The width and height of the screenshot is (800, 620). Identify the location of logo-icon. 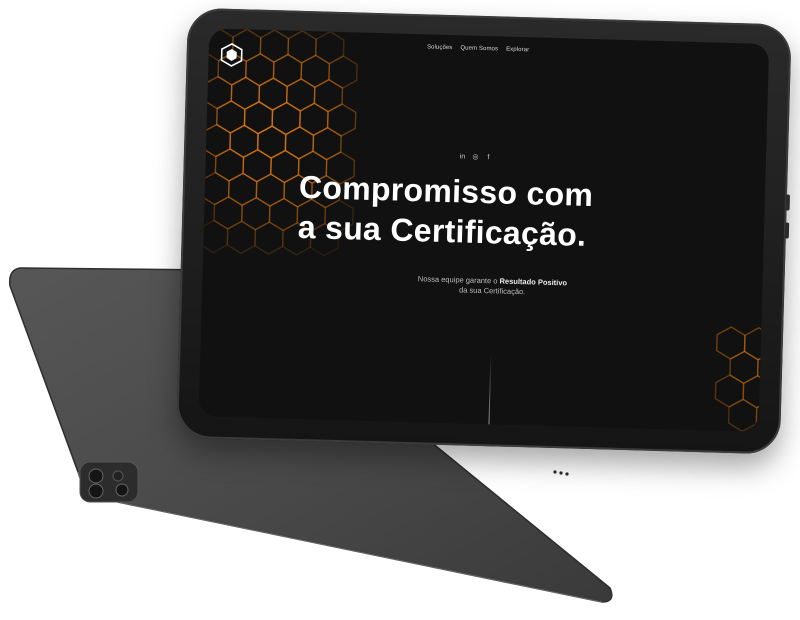
(231, 55).